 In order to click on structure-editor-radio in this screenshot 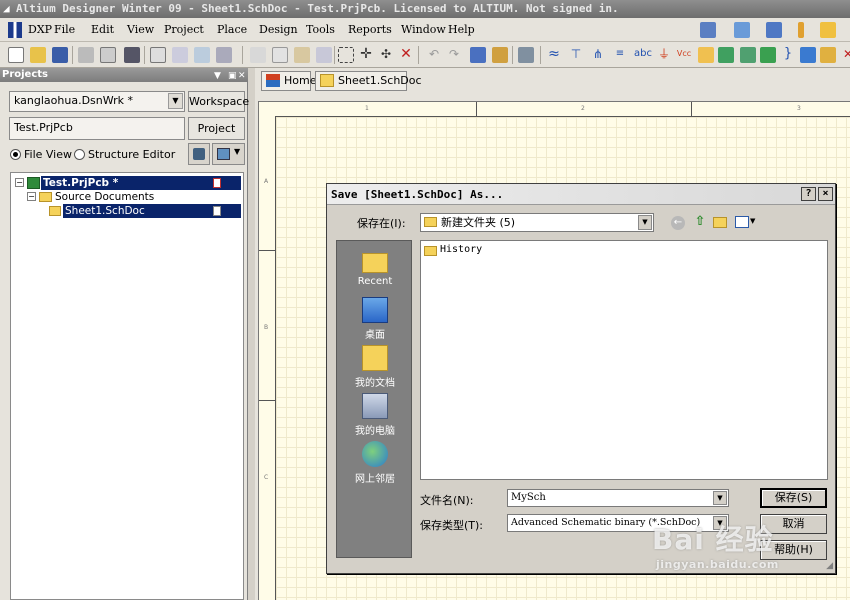, I will do `click(79, 154)`.